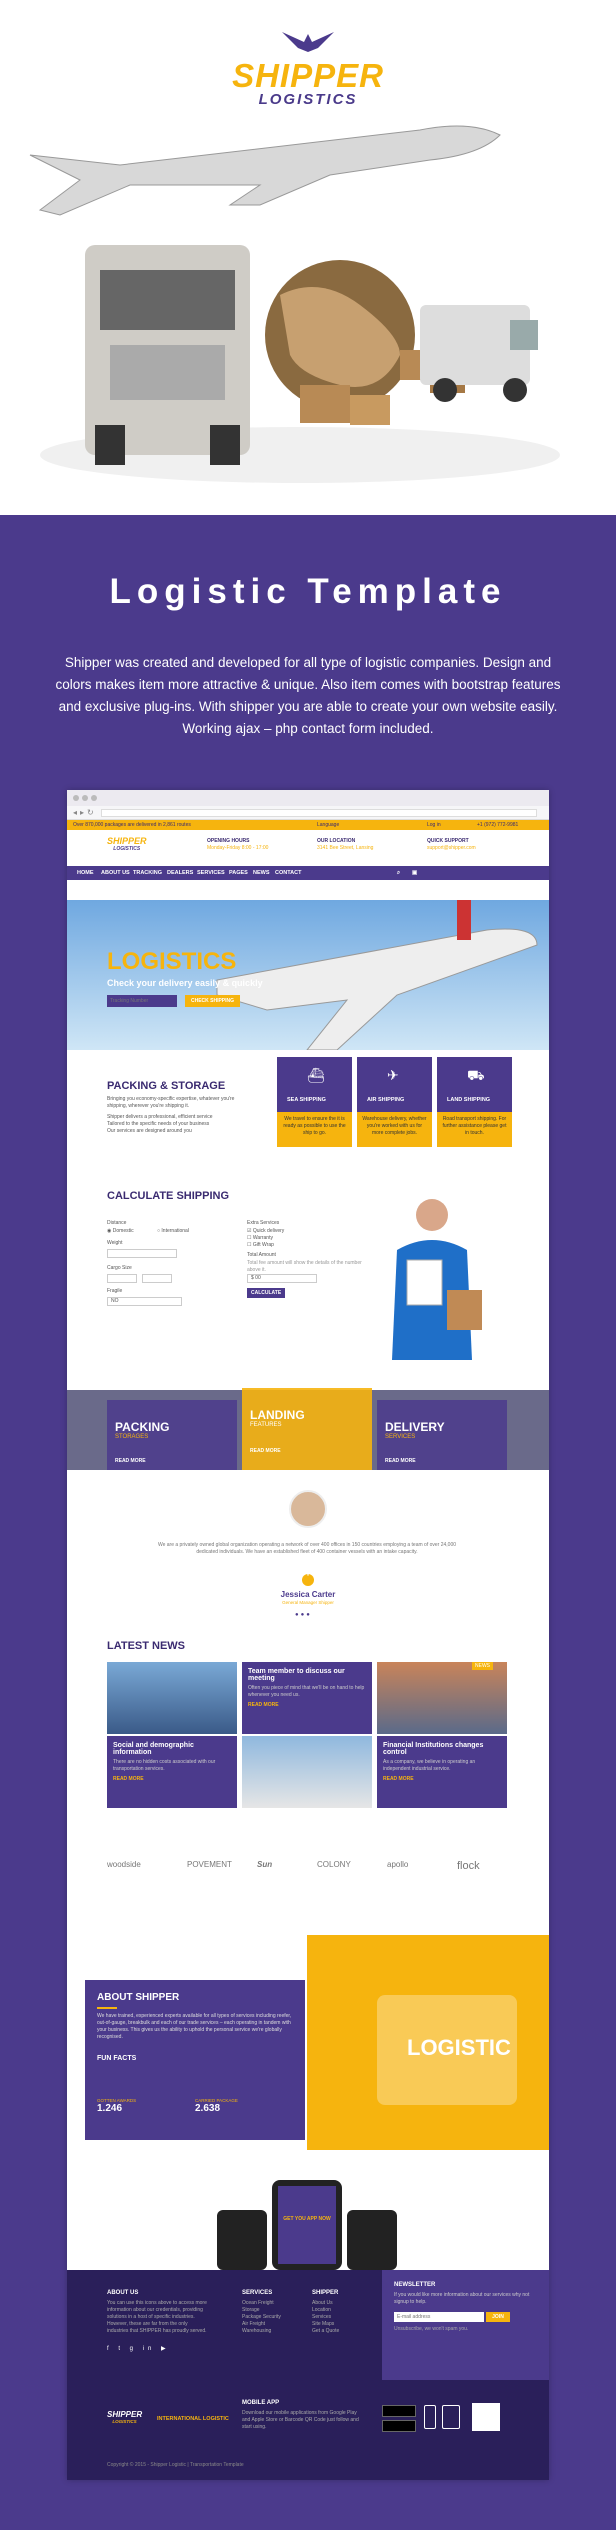 Image resolution: width=616 pixels, height=2530 pixels. Describe the element at coordinates (288, 873) in the screenshot. I see `nav-contact: CONTACT` at that location.